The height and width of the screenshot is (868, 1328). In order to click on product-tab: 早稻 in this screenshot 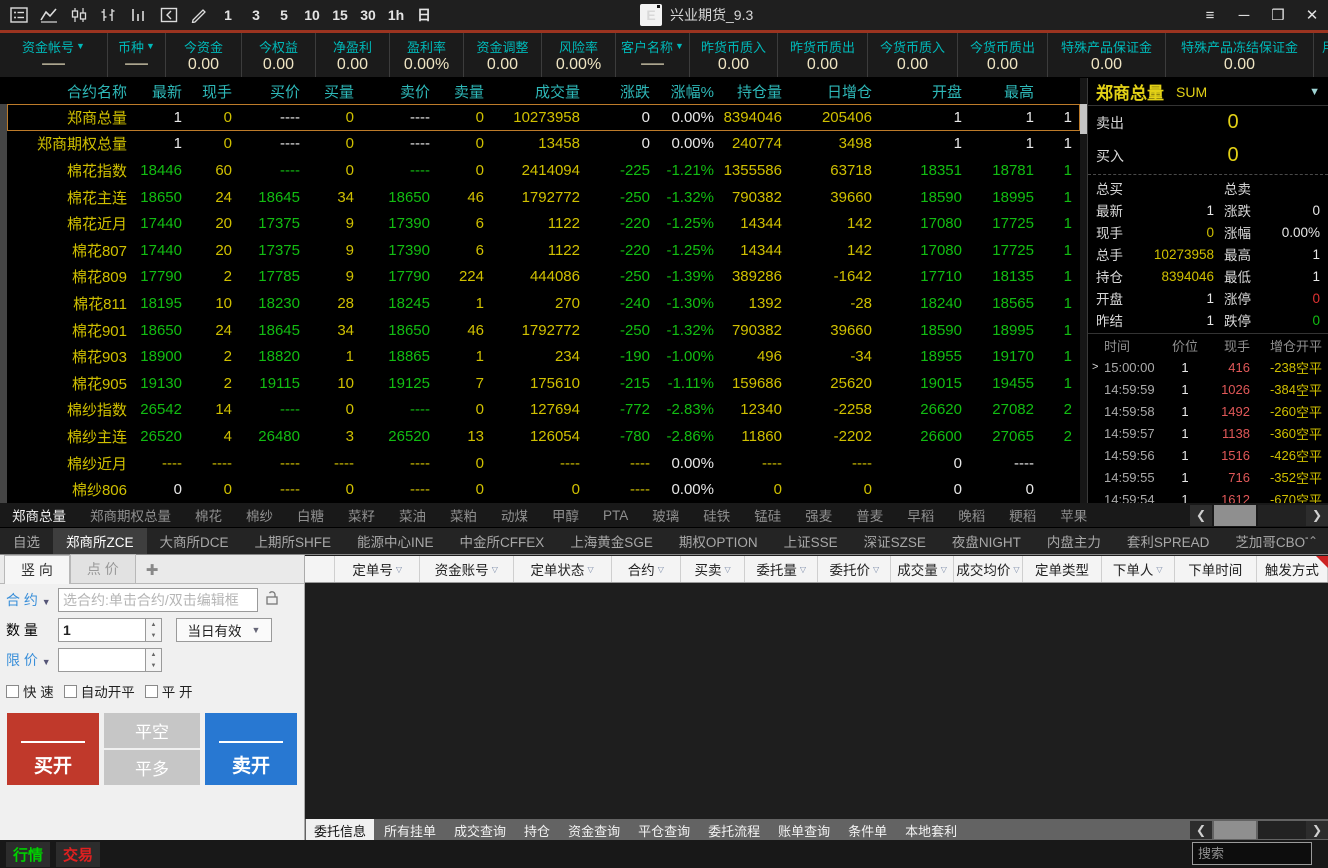, I will do `click(920, 515)`.